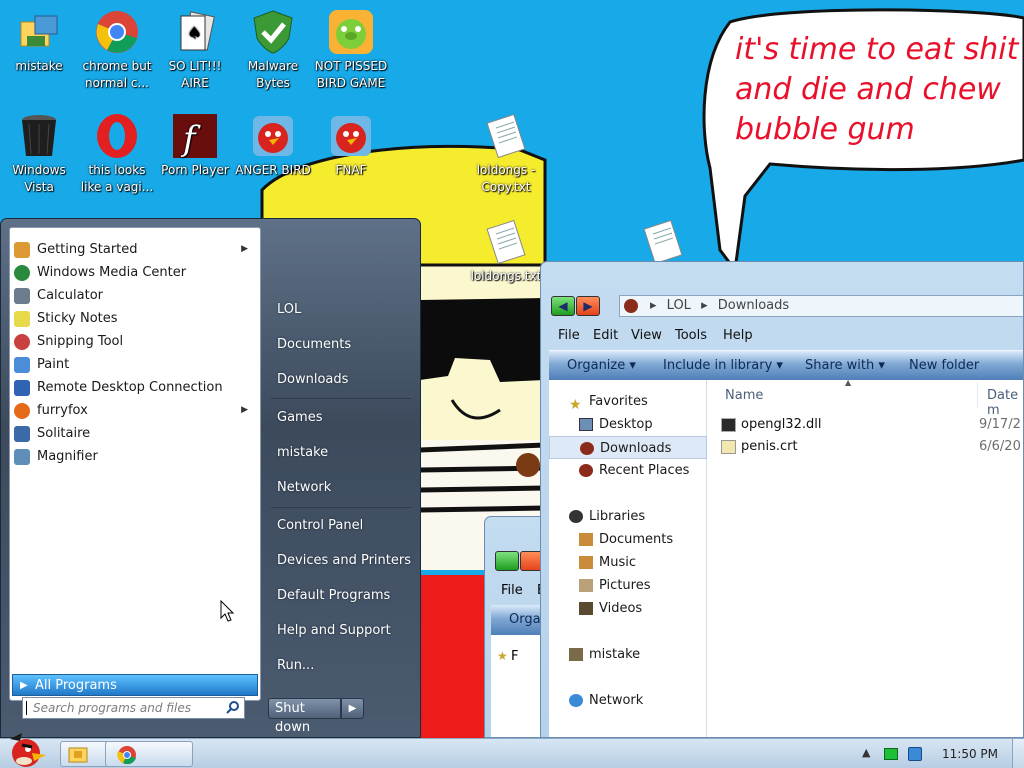 The width and height of the screenshot is (1024, 768). Describe the element at coordinates (628, 608) in the screenshot. I see `nav-videos: Videos` at that location.